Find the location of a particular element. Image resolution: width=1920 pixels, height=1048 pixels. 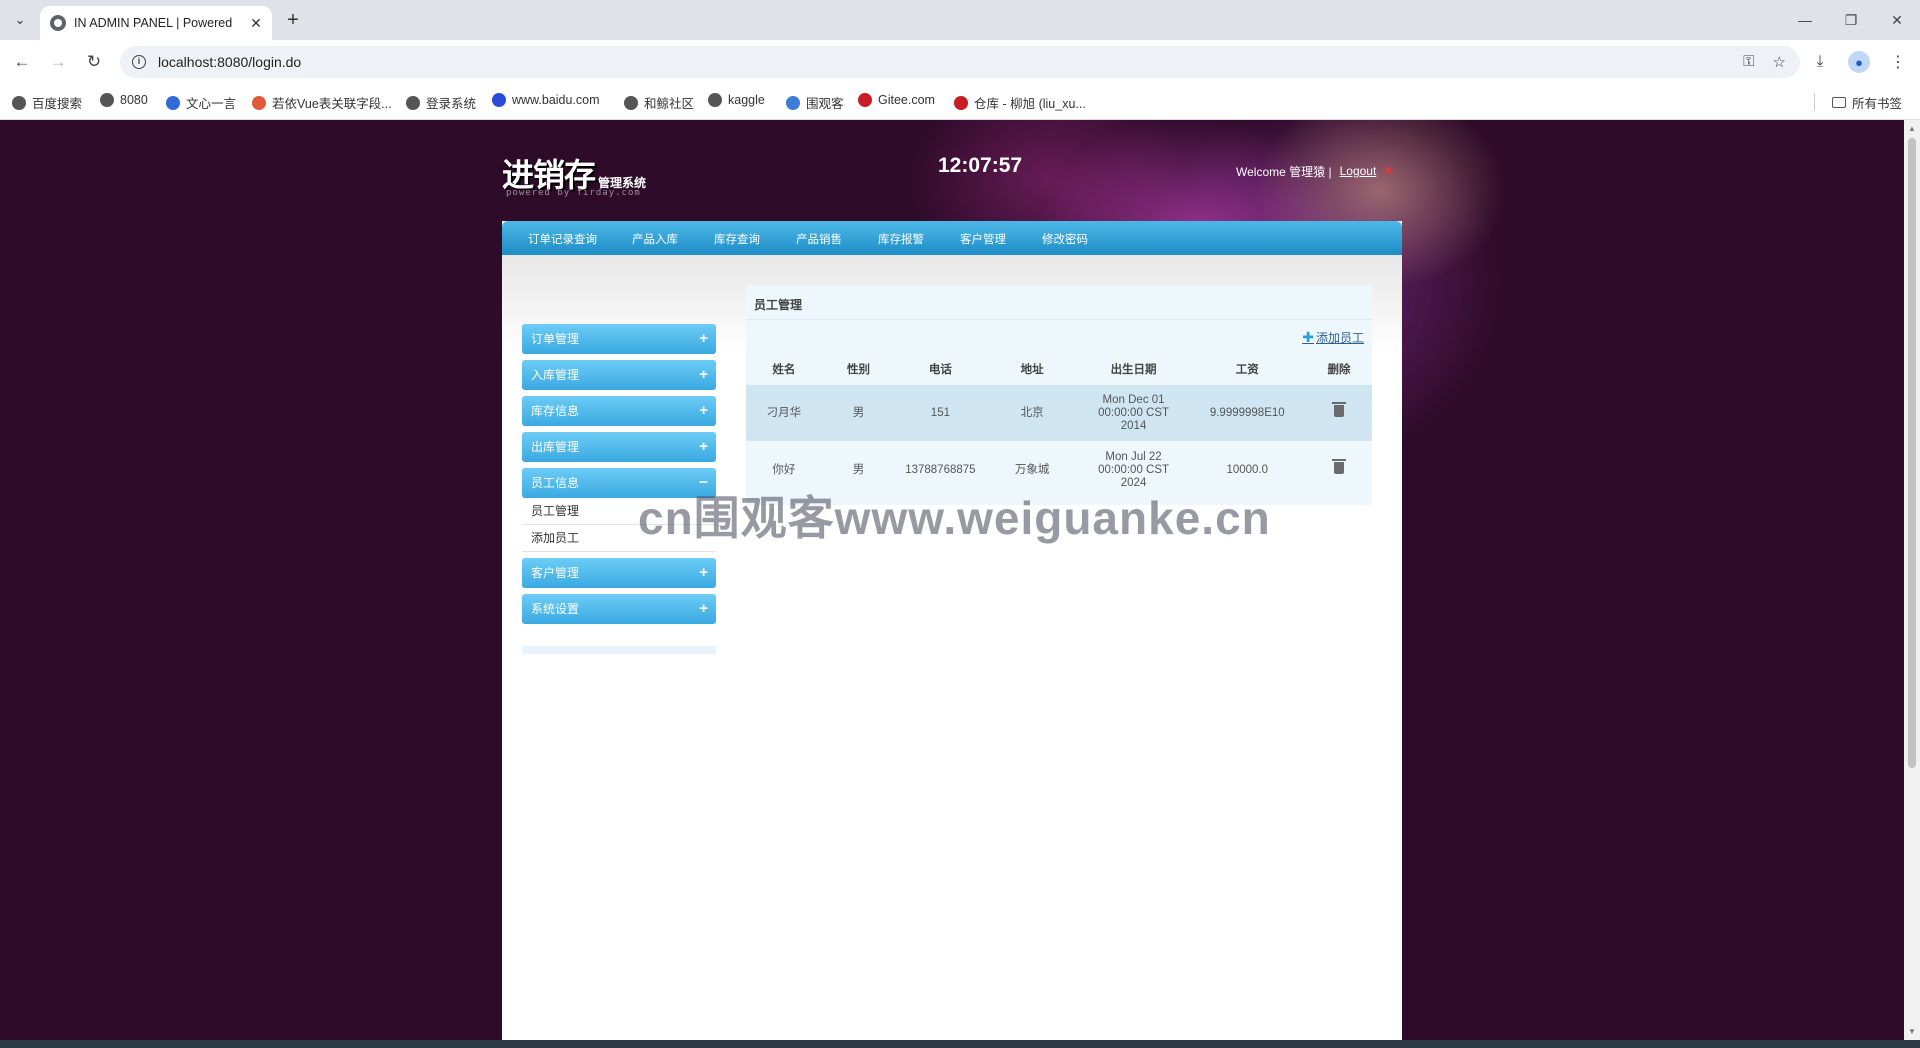

more-menu-icon: ⋮ is located at coordinates (1898, 62).